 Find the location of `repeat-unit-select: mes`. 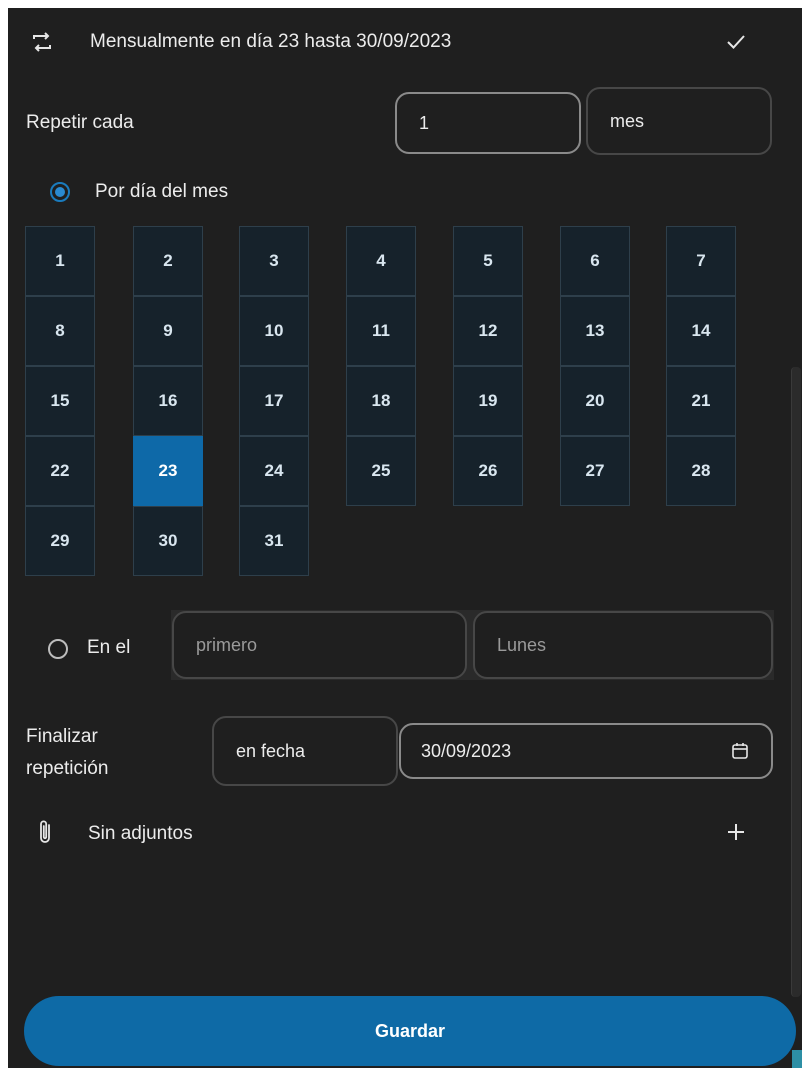

repeat-unit-select: mes is located at coordinates (679, 121).